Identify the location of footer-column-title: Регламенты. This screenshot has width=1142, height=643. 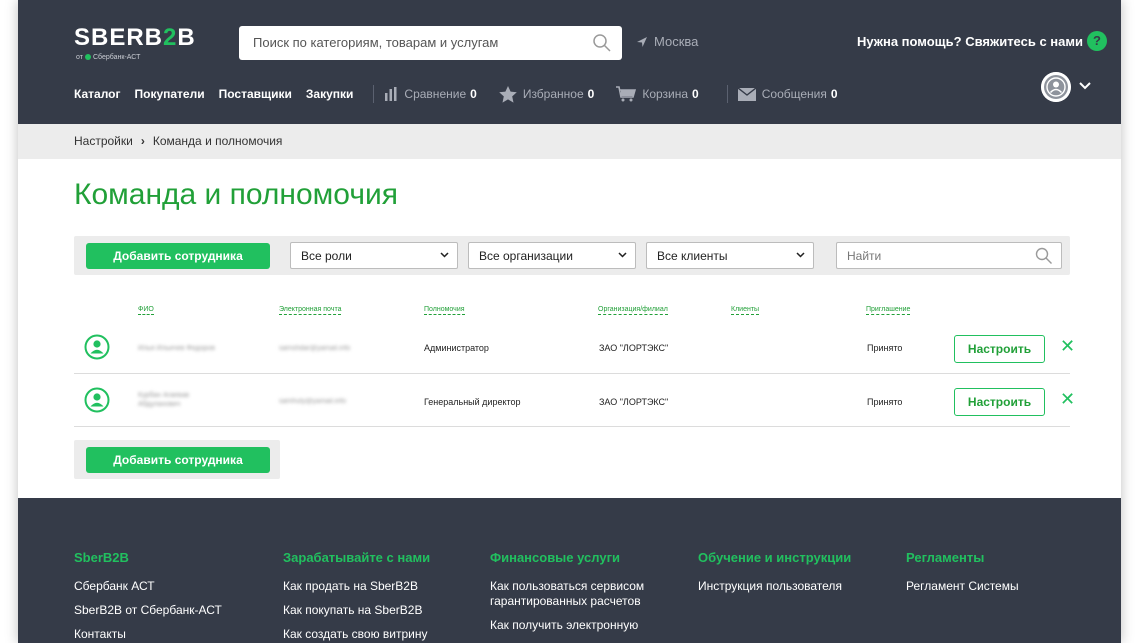
(945, 557).